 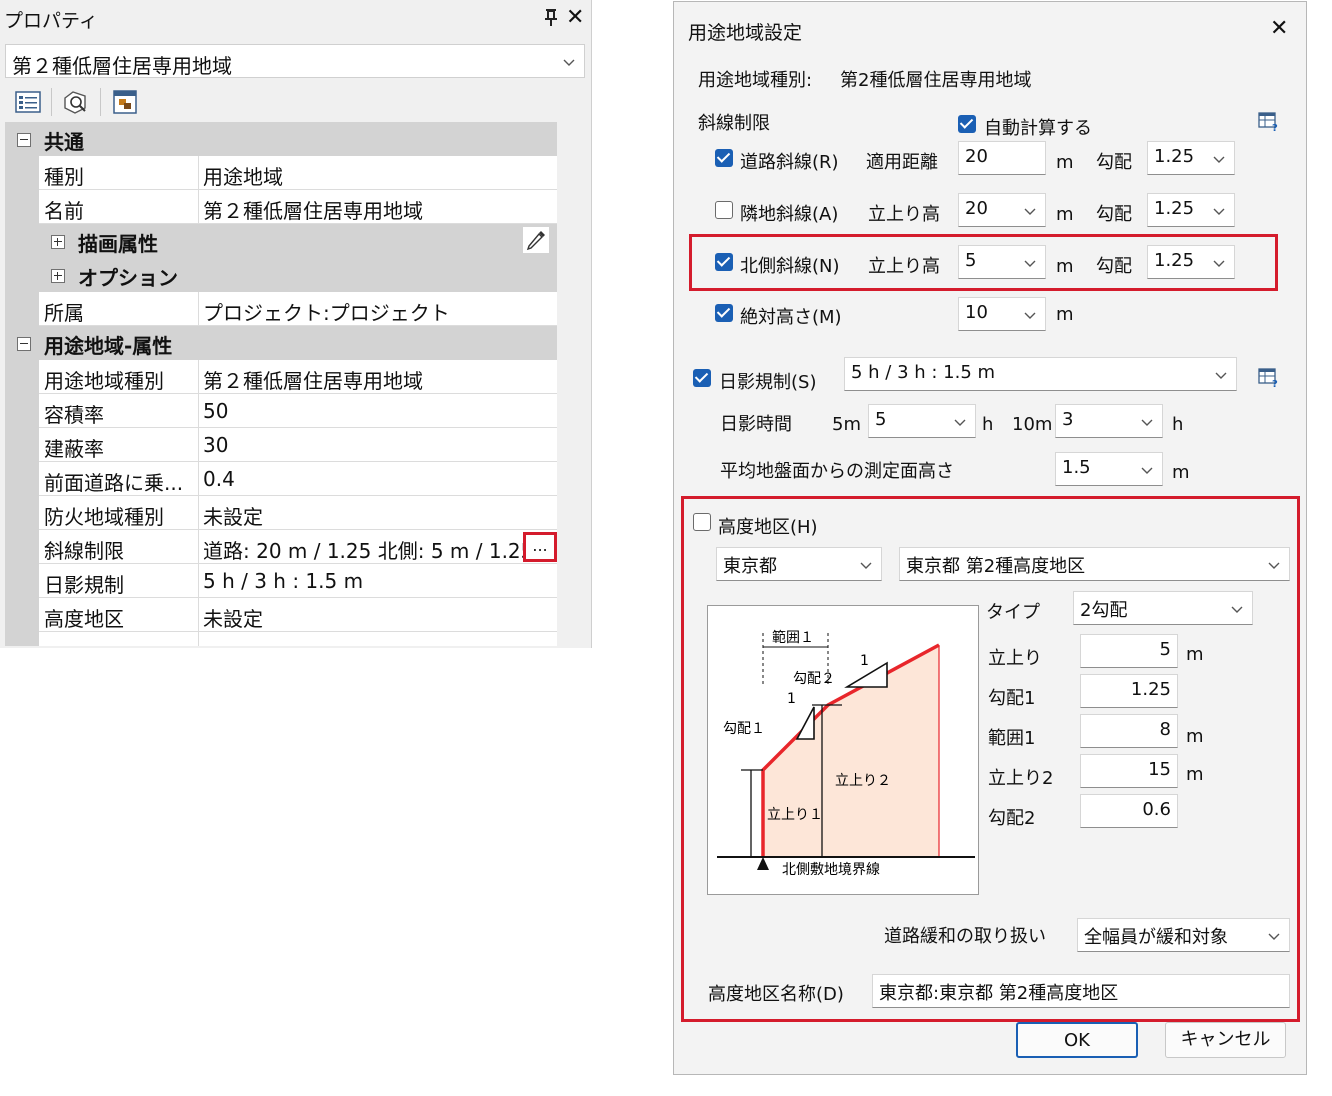 What do you see at coordinates (745, 33) in the screenshot?
I see `dialog-title: 用途地域設定` at bounding box center [745, 33].